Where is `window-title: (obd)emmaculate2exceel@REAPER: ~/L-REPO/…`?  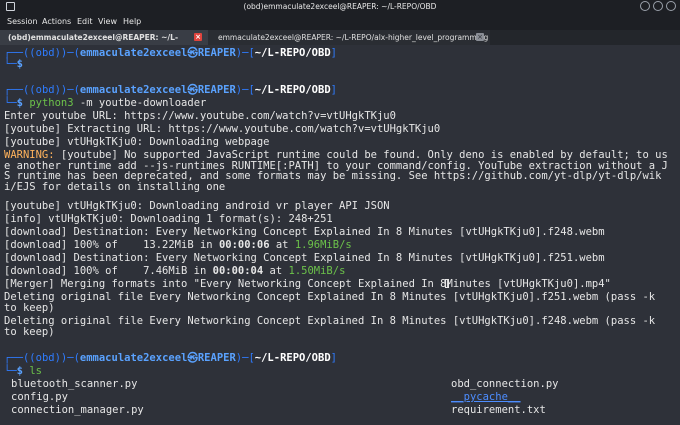
window-title: (obd)emmaculate2exceel@REAPER: ~/L-REPO/… is located at coordinates (340, 6).